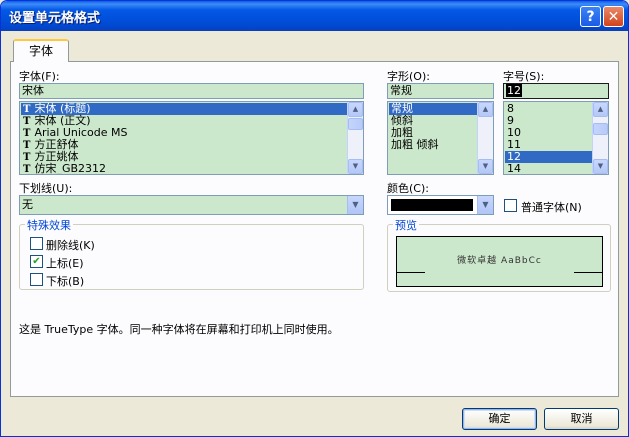  I want to click on check-icon: ✔, so click(36, 261).